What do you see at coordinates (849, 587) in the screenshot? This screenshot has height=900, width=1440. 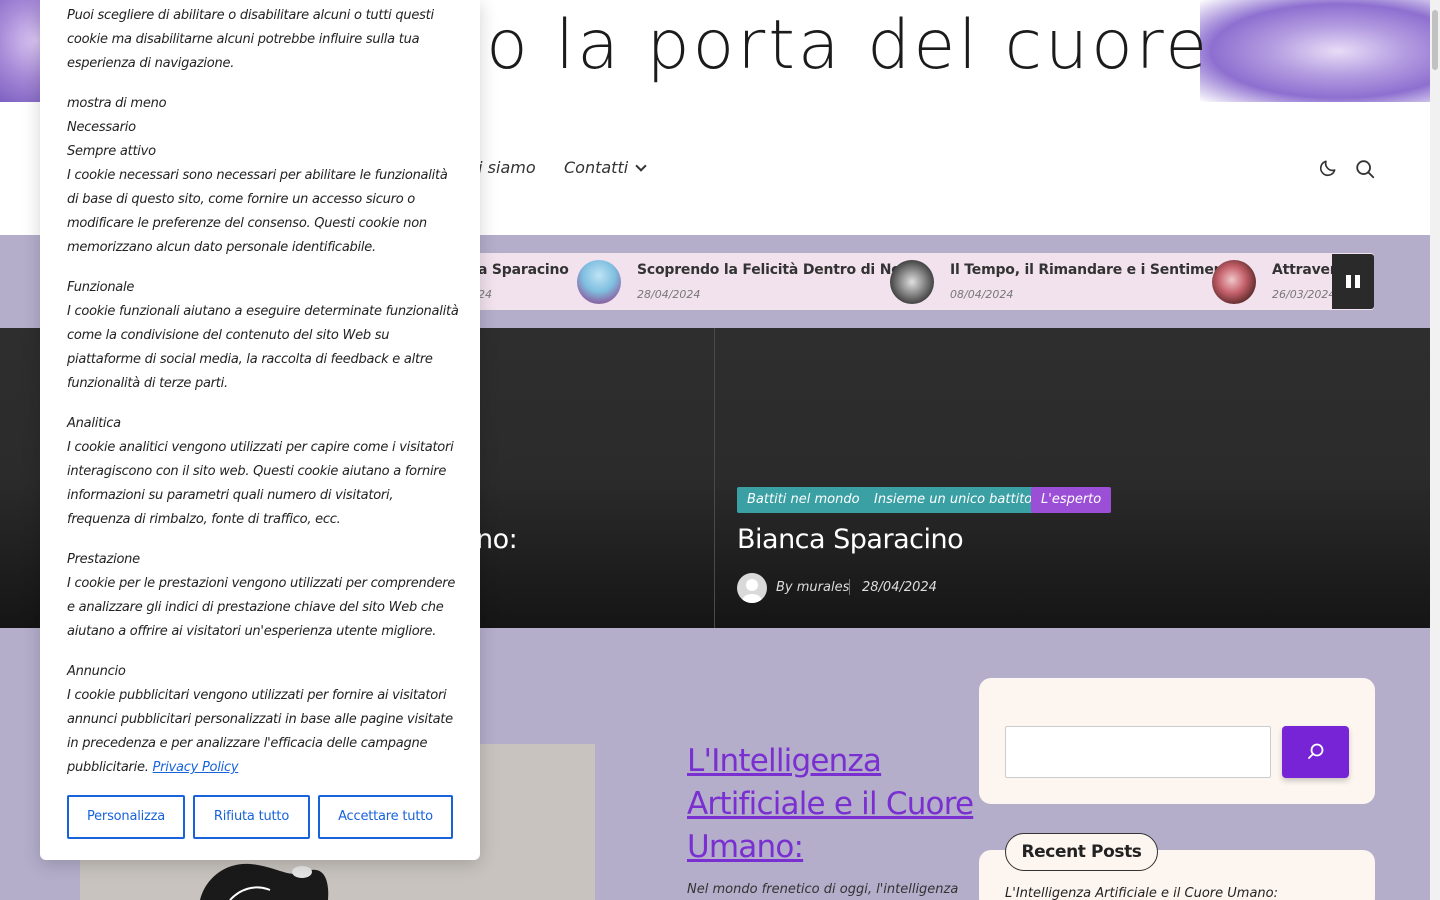 I see `meta-separator` at bounding box center [849, 587].